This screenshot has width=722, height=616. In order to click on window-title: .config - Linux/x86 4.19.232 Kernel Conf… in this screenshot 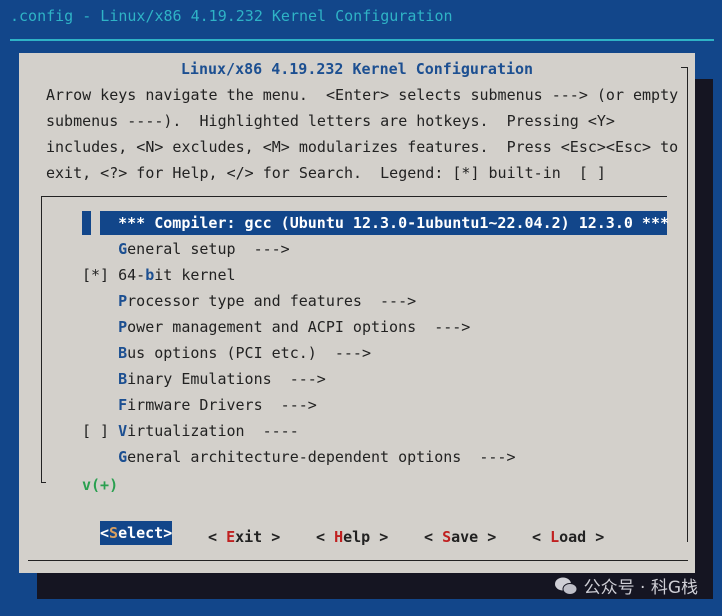, I will do `click(231, 16)`.